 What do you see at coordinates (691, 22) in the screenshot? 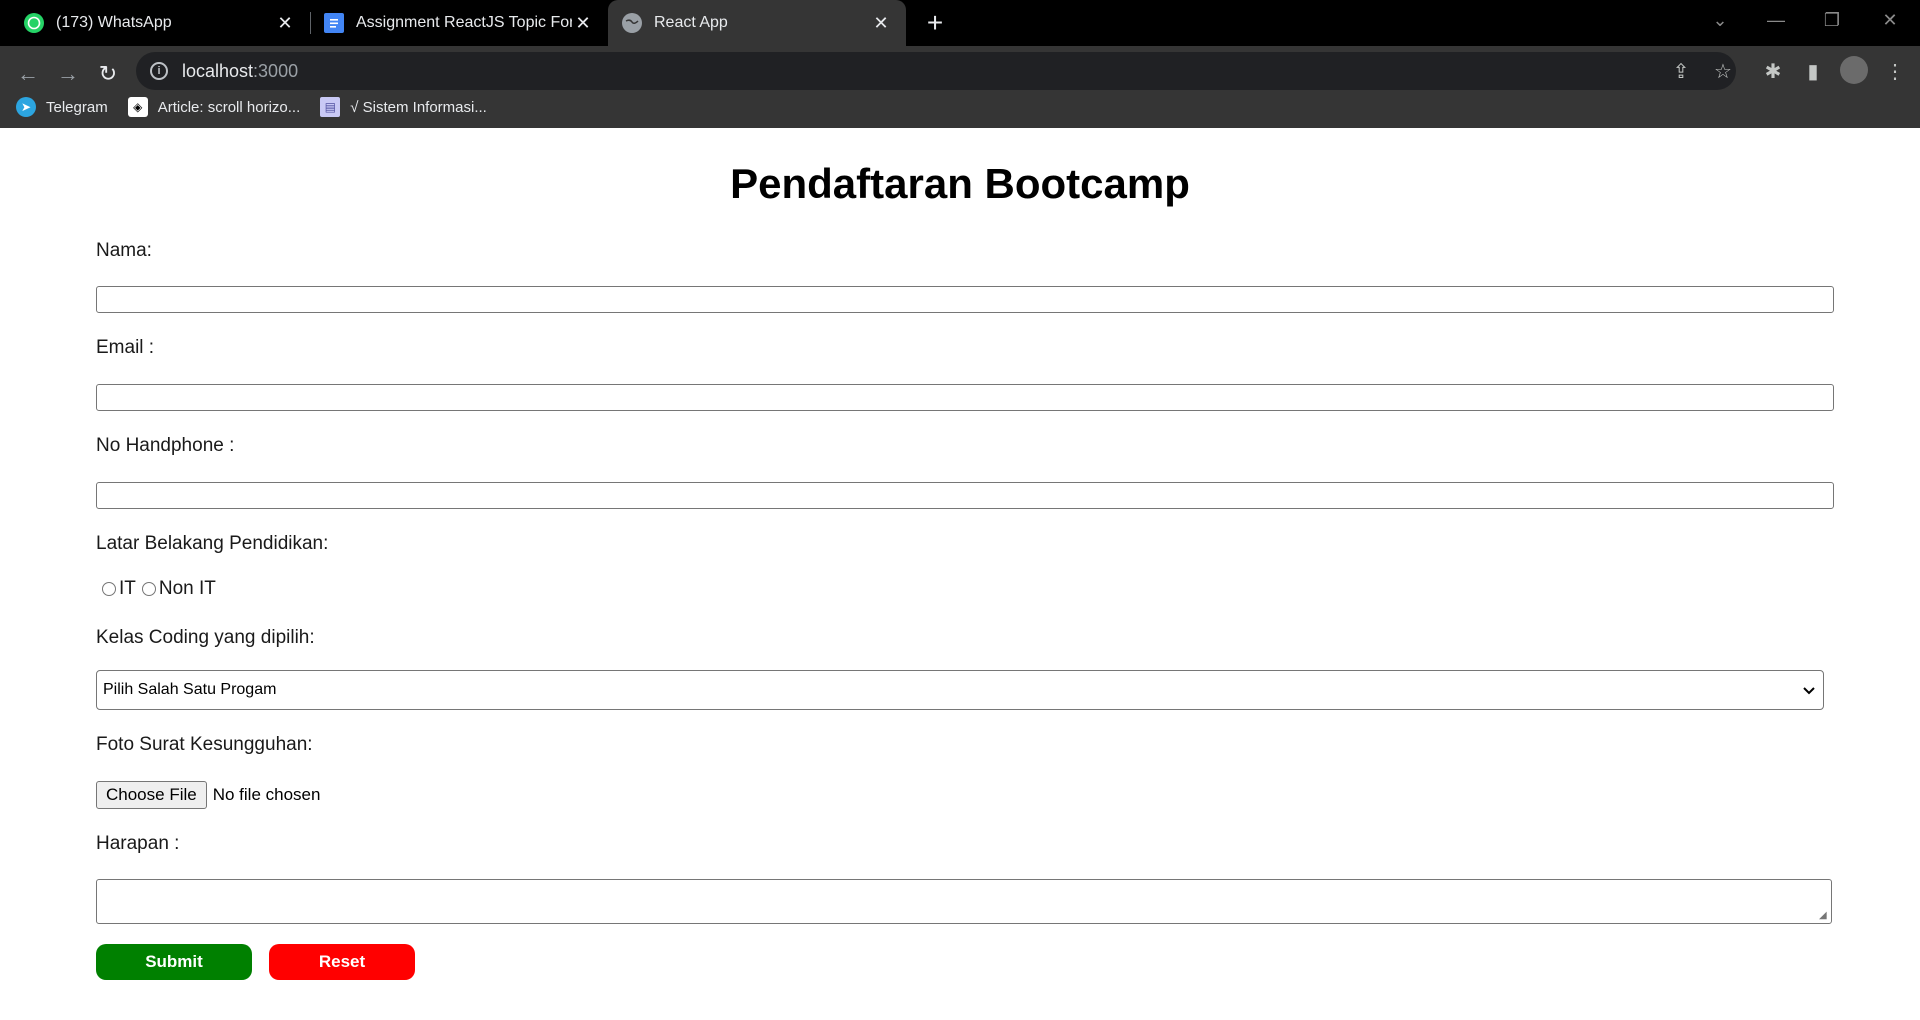
I see `tab-title: React App` at bounding box center [691, 22].